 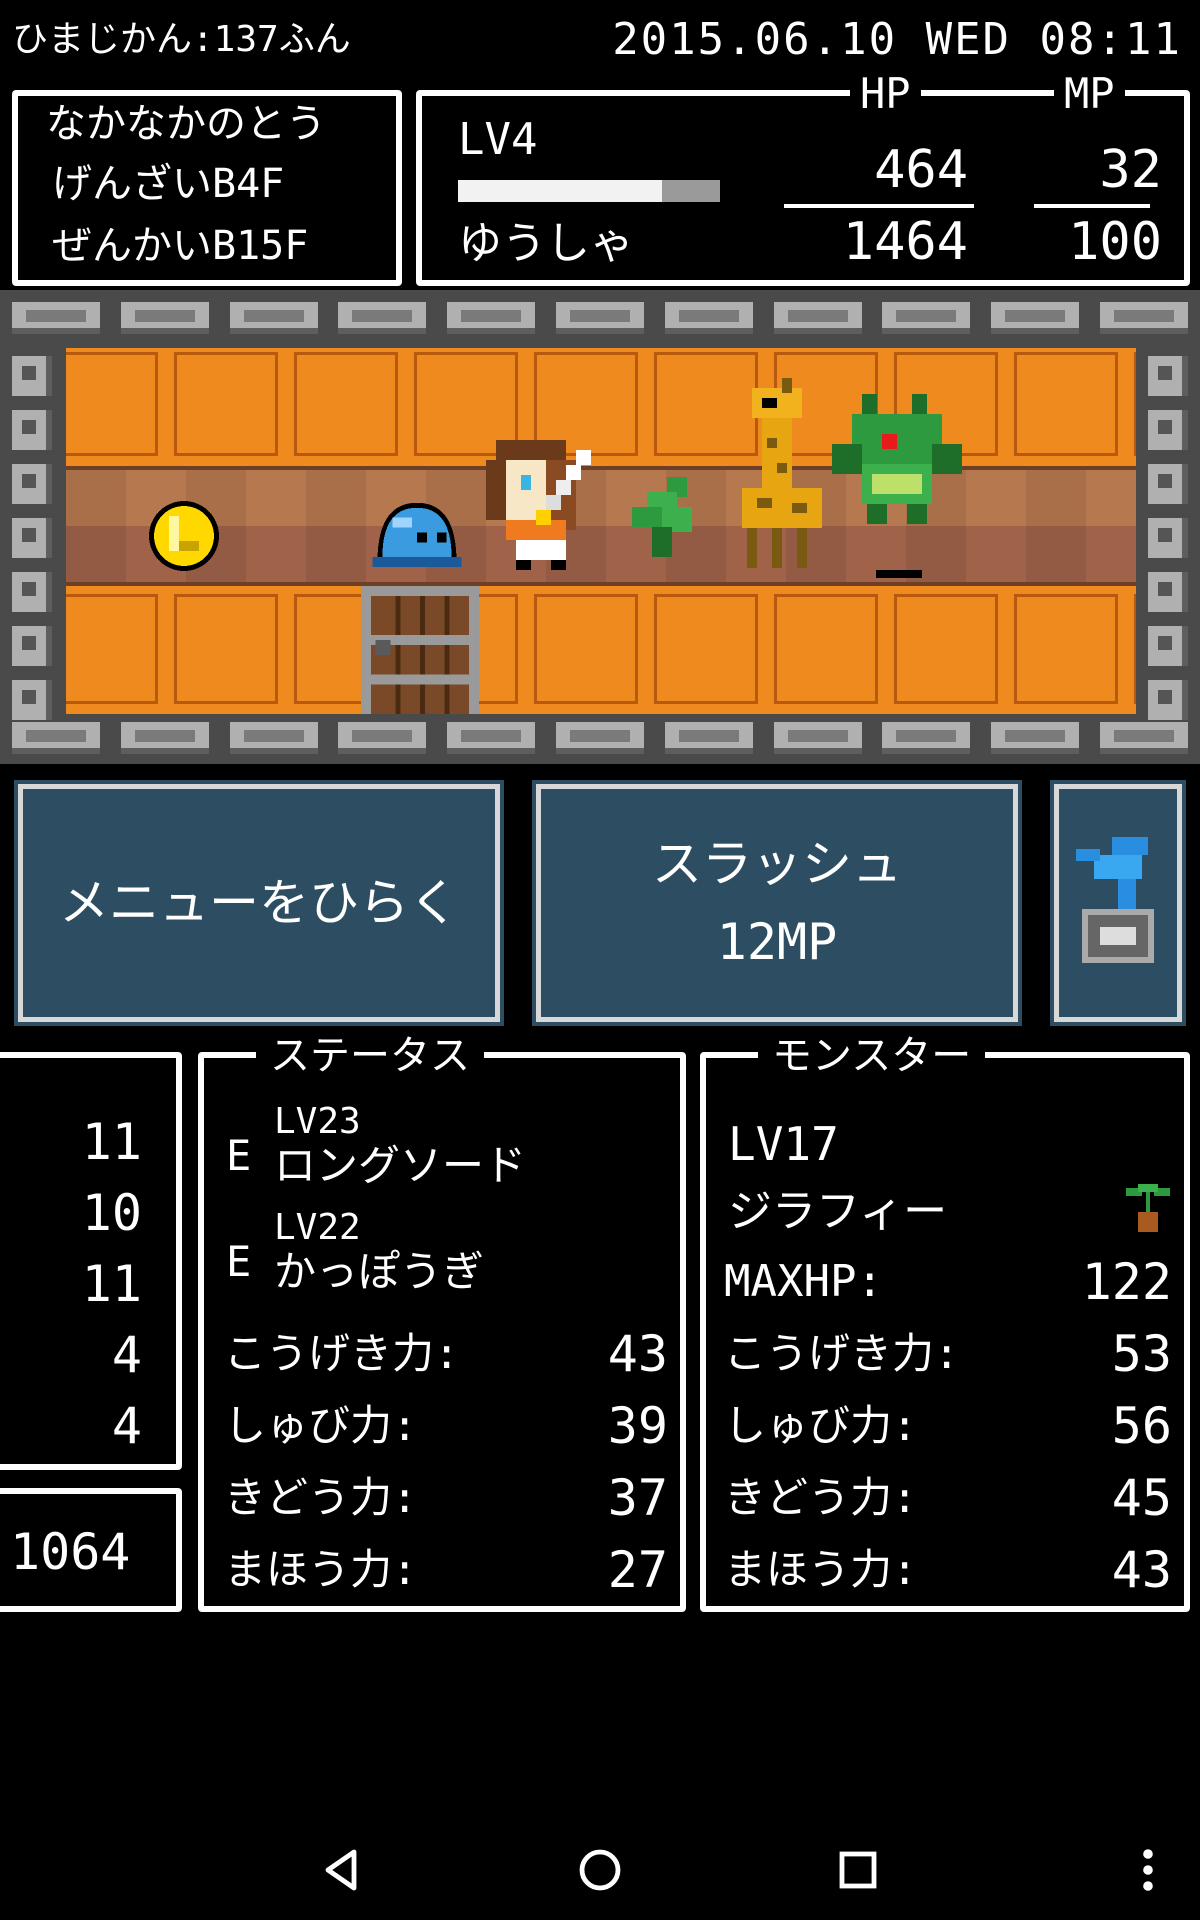 I want to click on location-panel: なかなかのとう げんざいB4F ぜんかいB15F, so click(x=207, y=188).